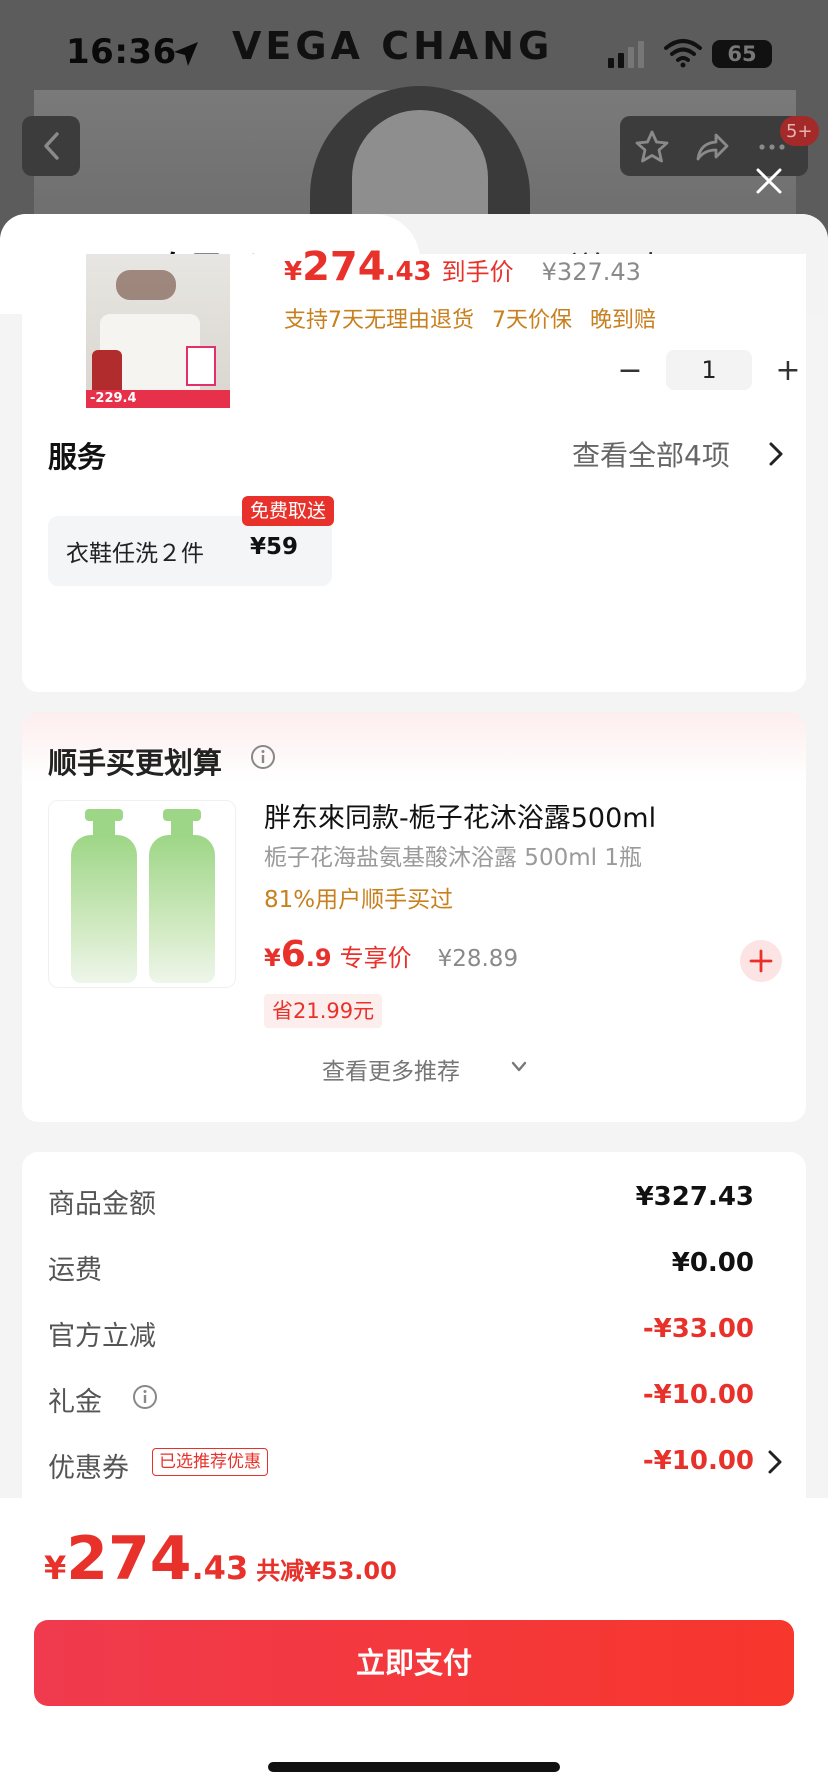 This screenshot has height=1792, width=828. Describe the element at coordinates (591, 272) in the screenshot. I see `original-price: ¥327.43` at that location.